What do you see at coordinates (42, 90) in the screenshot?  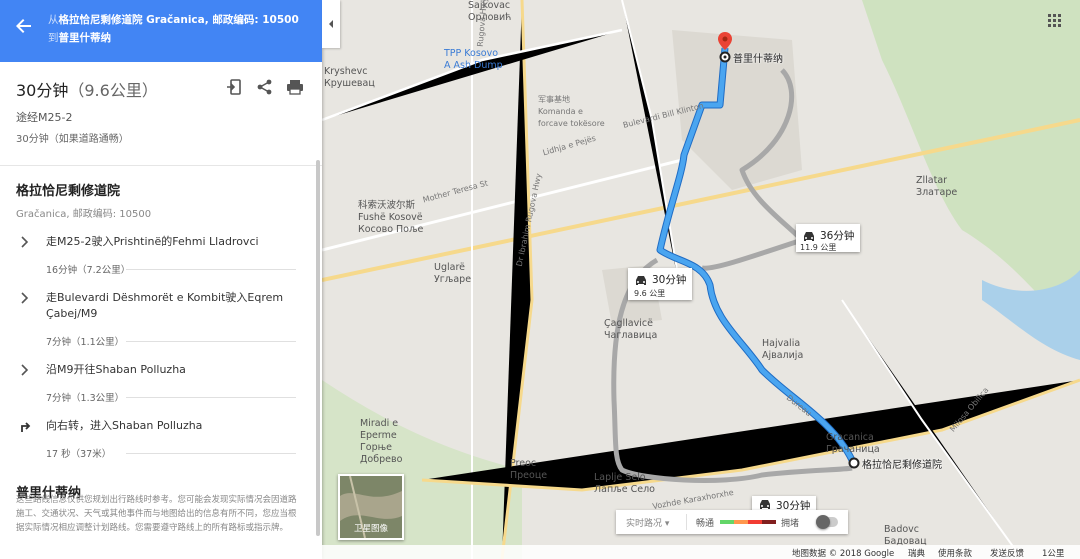 I see `route-time: 30分钟` at bounding box center [42, 90].